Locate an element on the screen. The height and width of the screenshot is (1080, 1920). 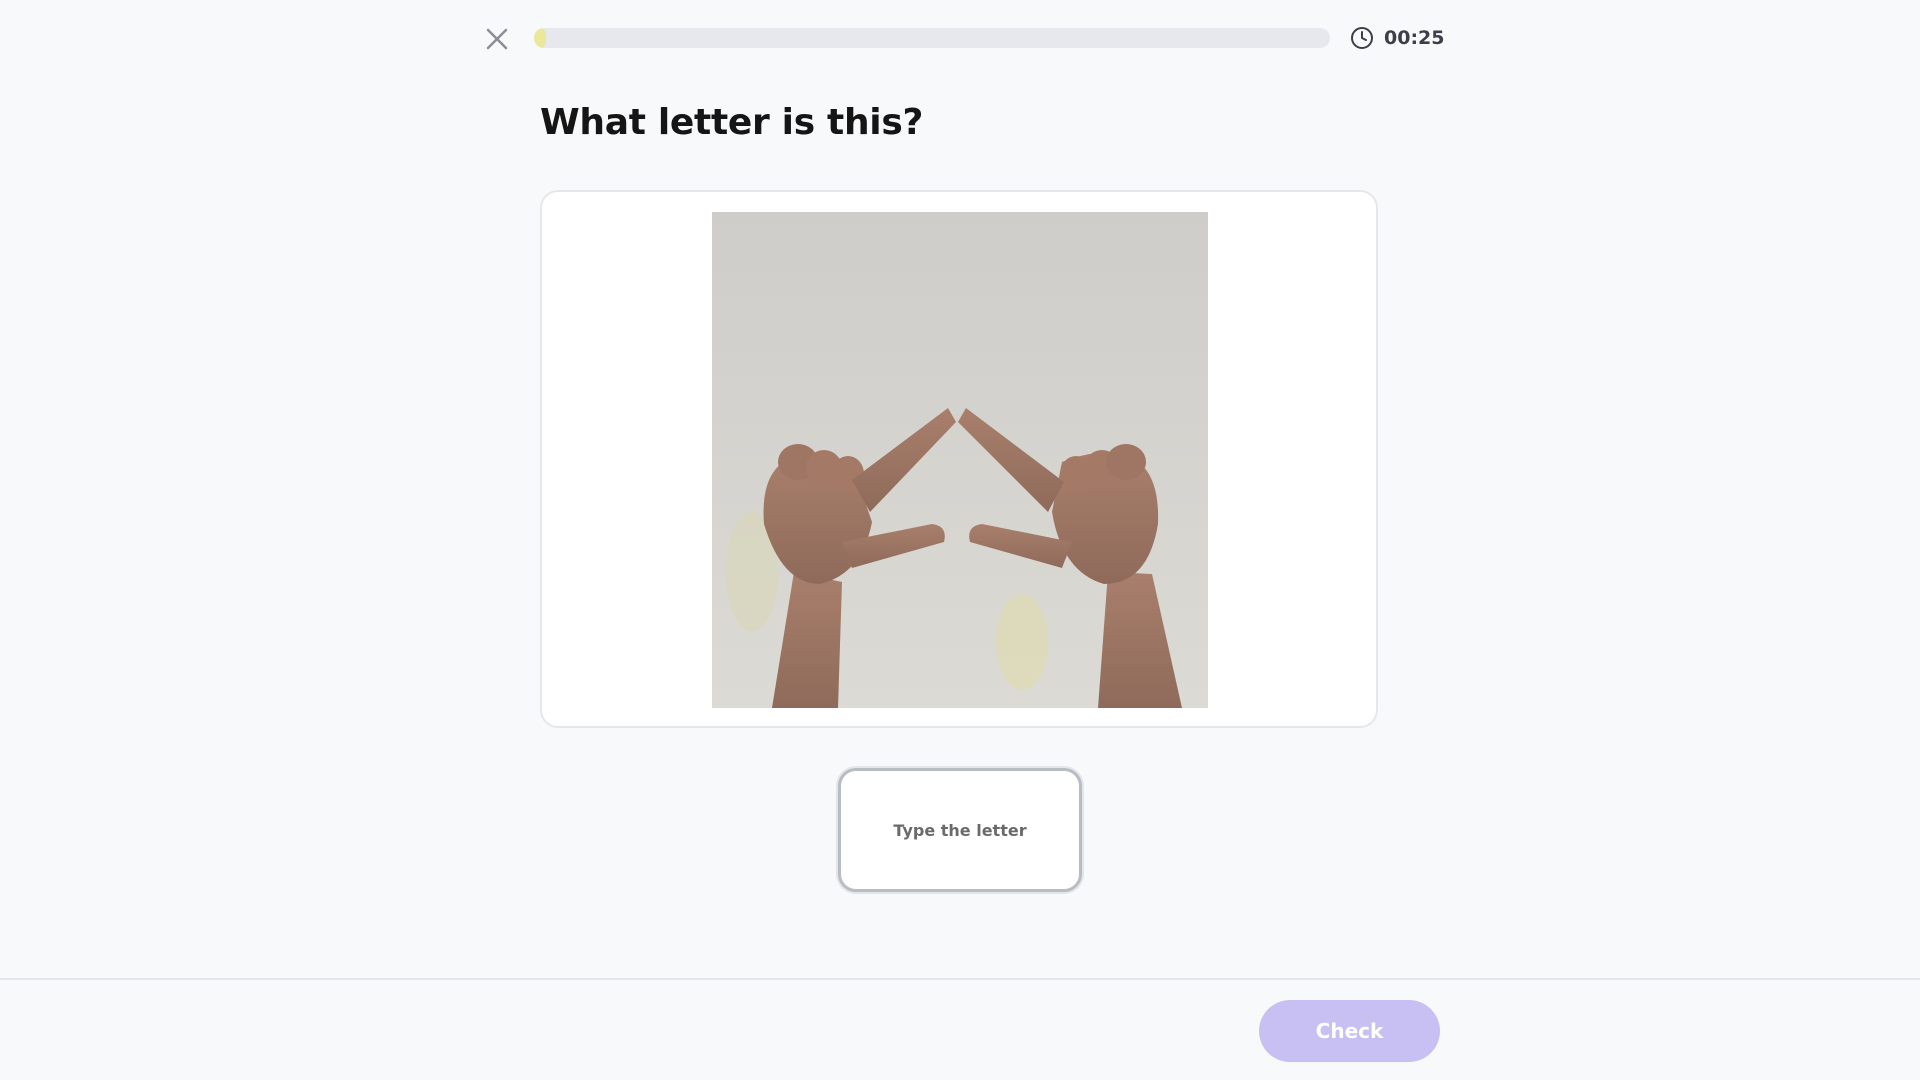
letter-input is located at coordinates (960, 830).